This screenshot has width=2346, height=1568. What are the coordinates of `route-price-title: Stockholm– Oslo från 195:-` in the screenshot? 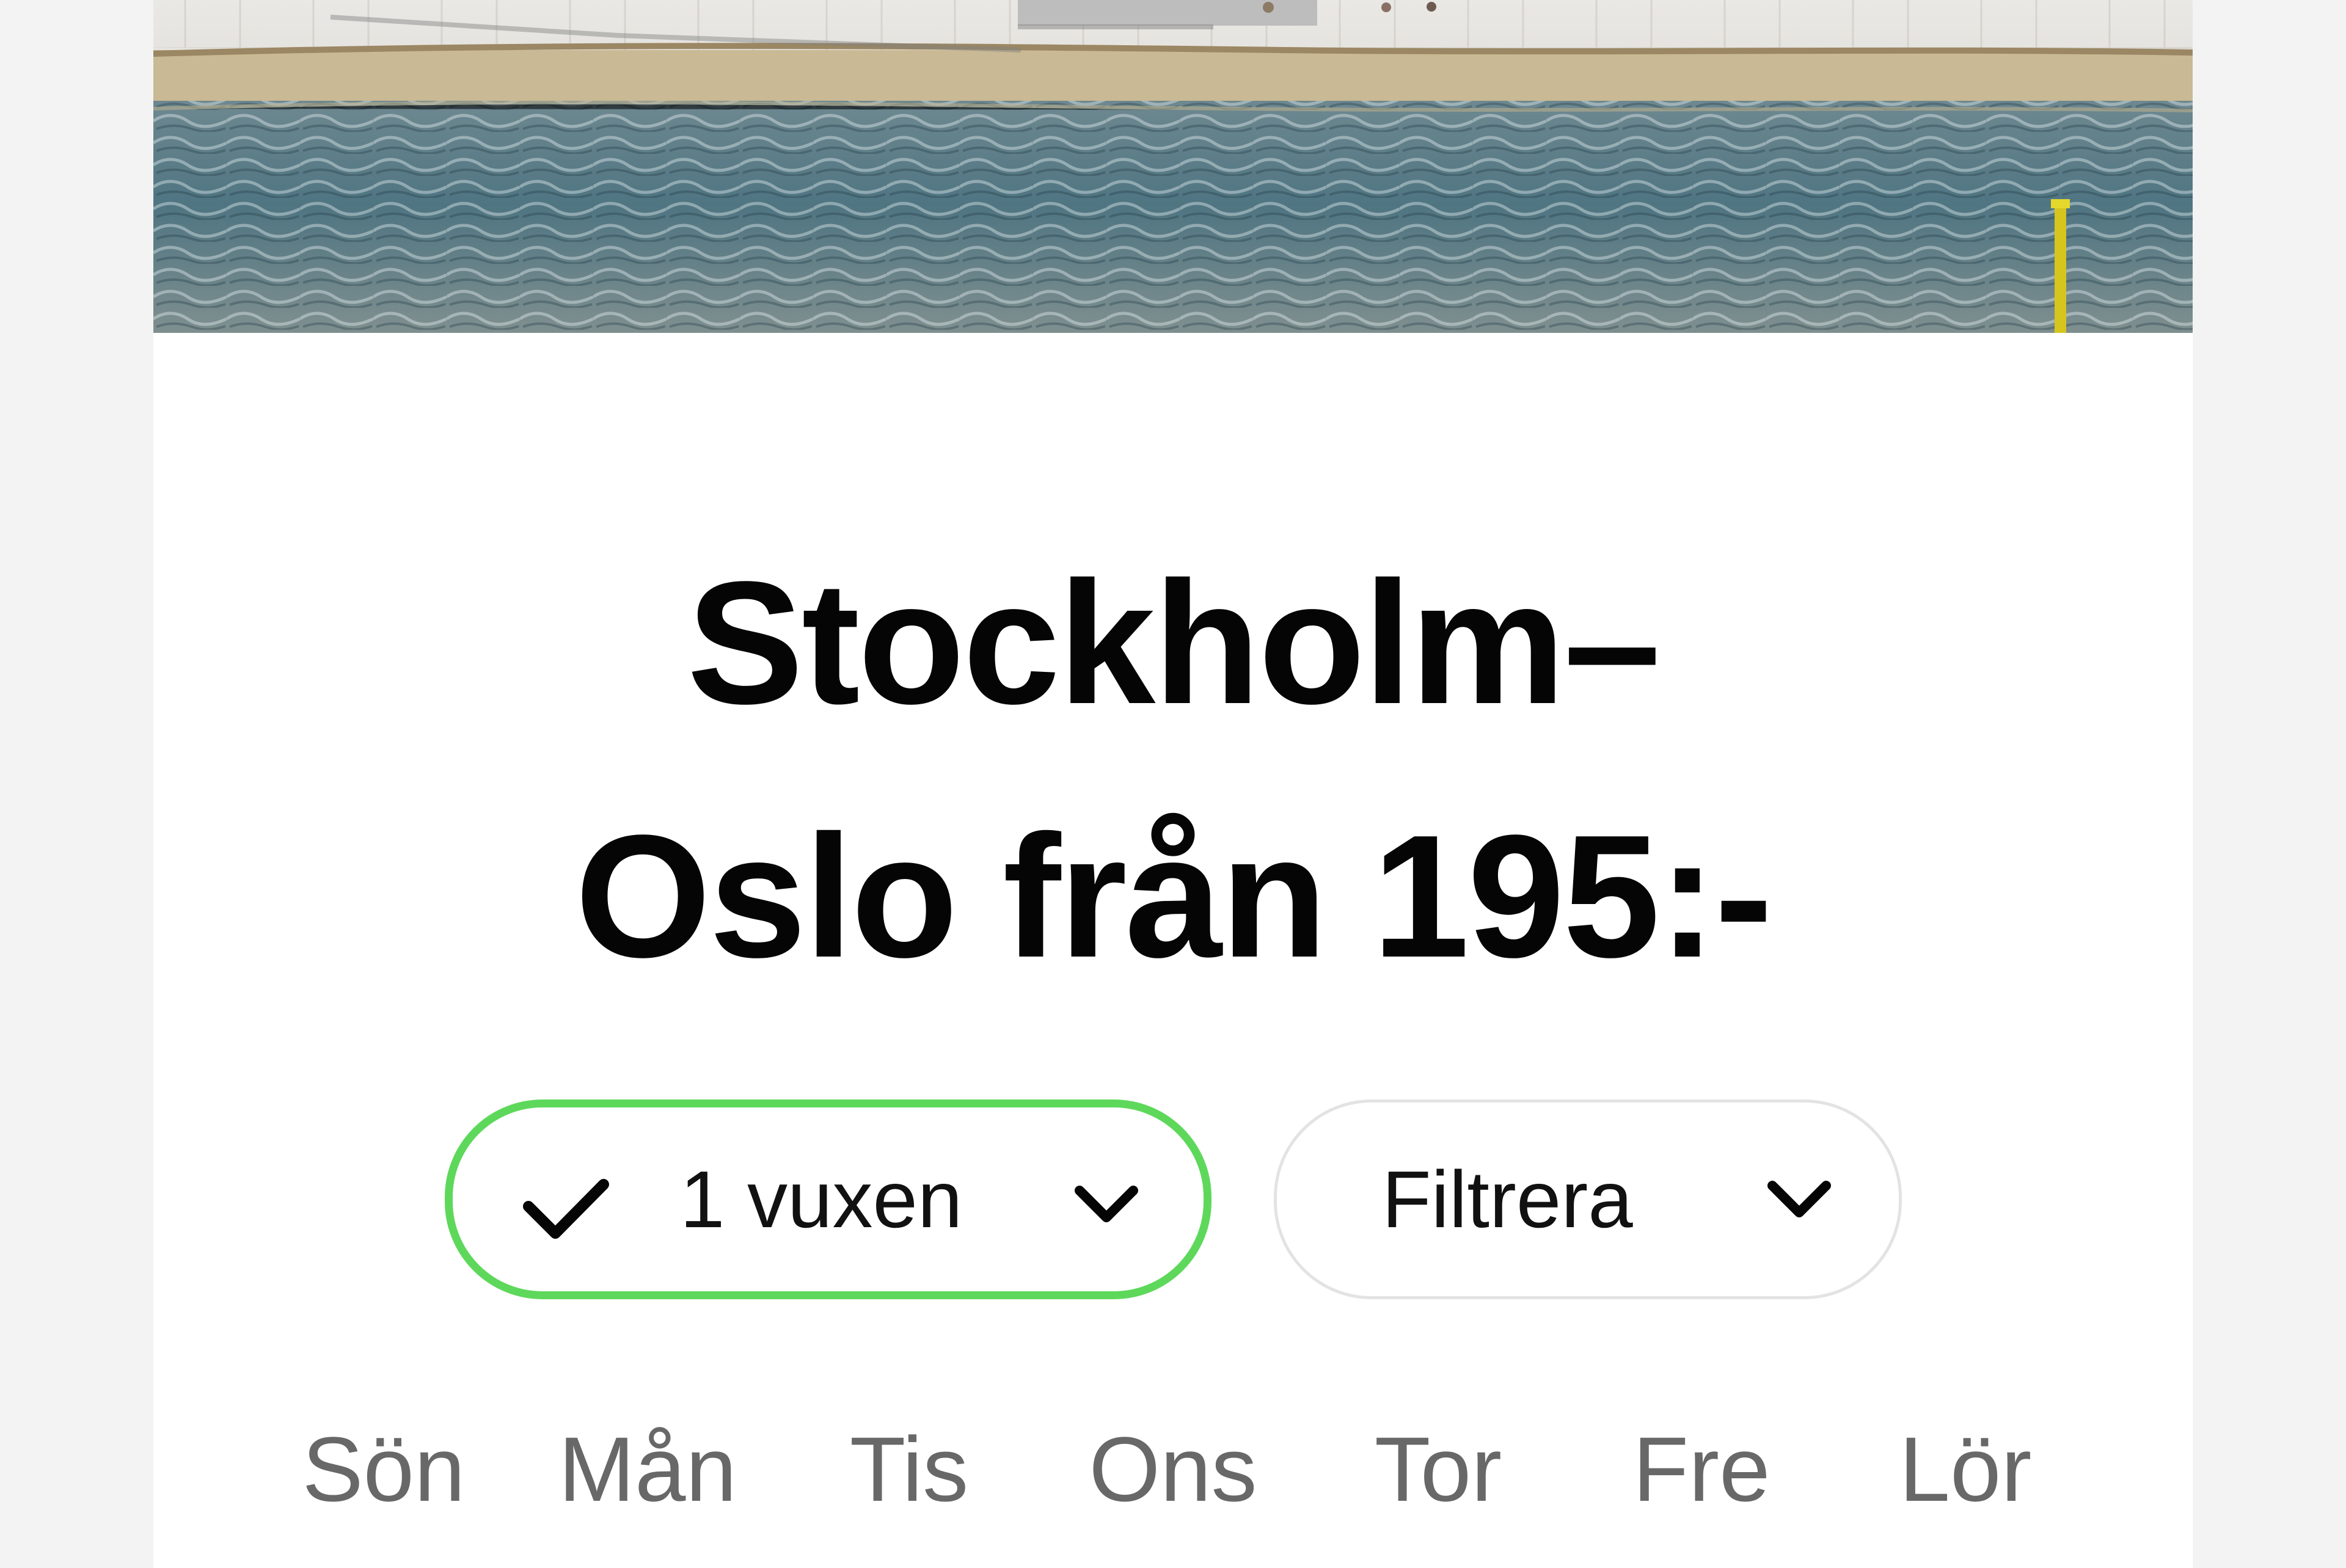 It's located at (1174, 769).